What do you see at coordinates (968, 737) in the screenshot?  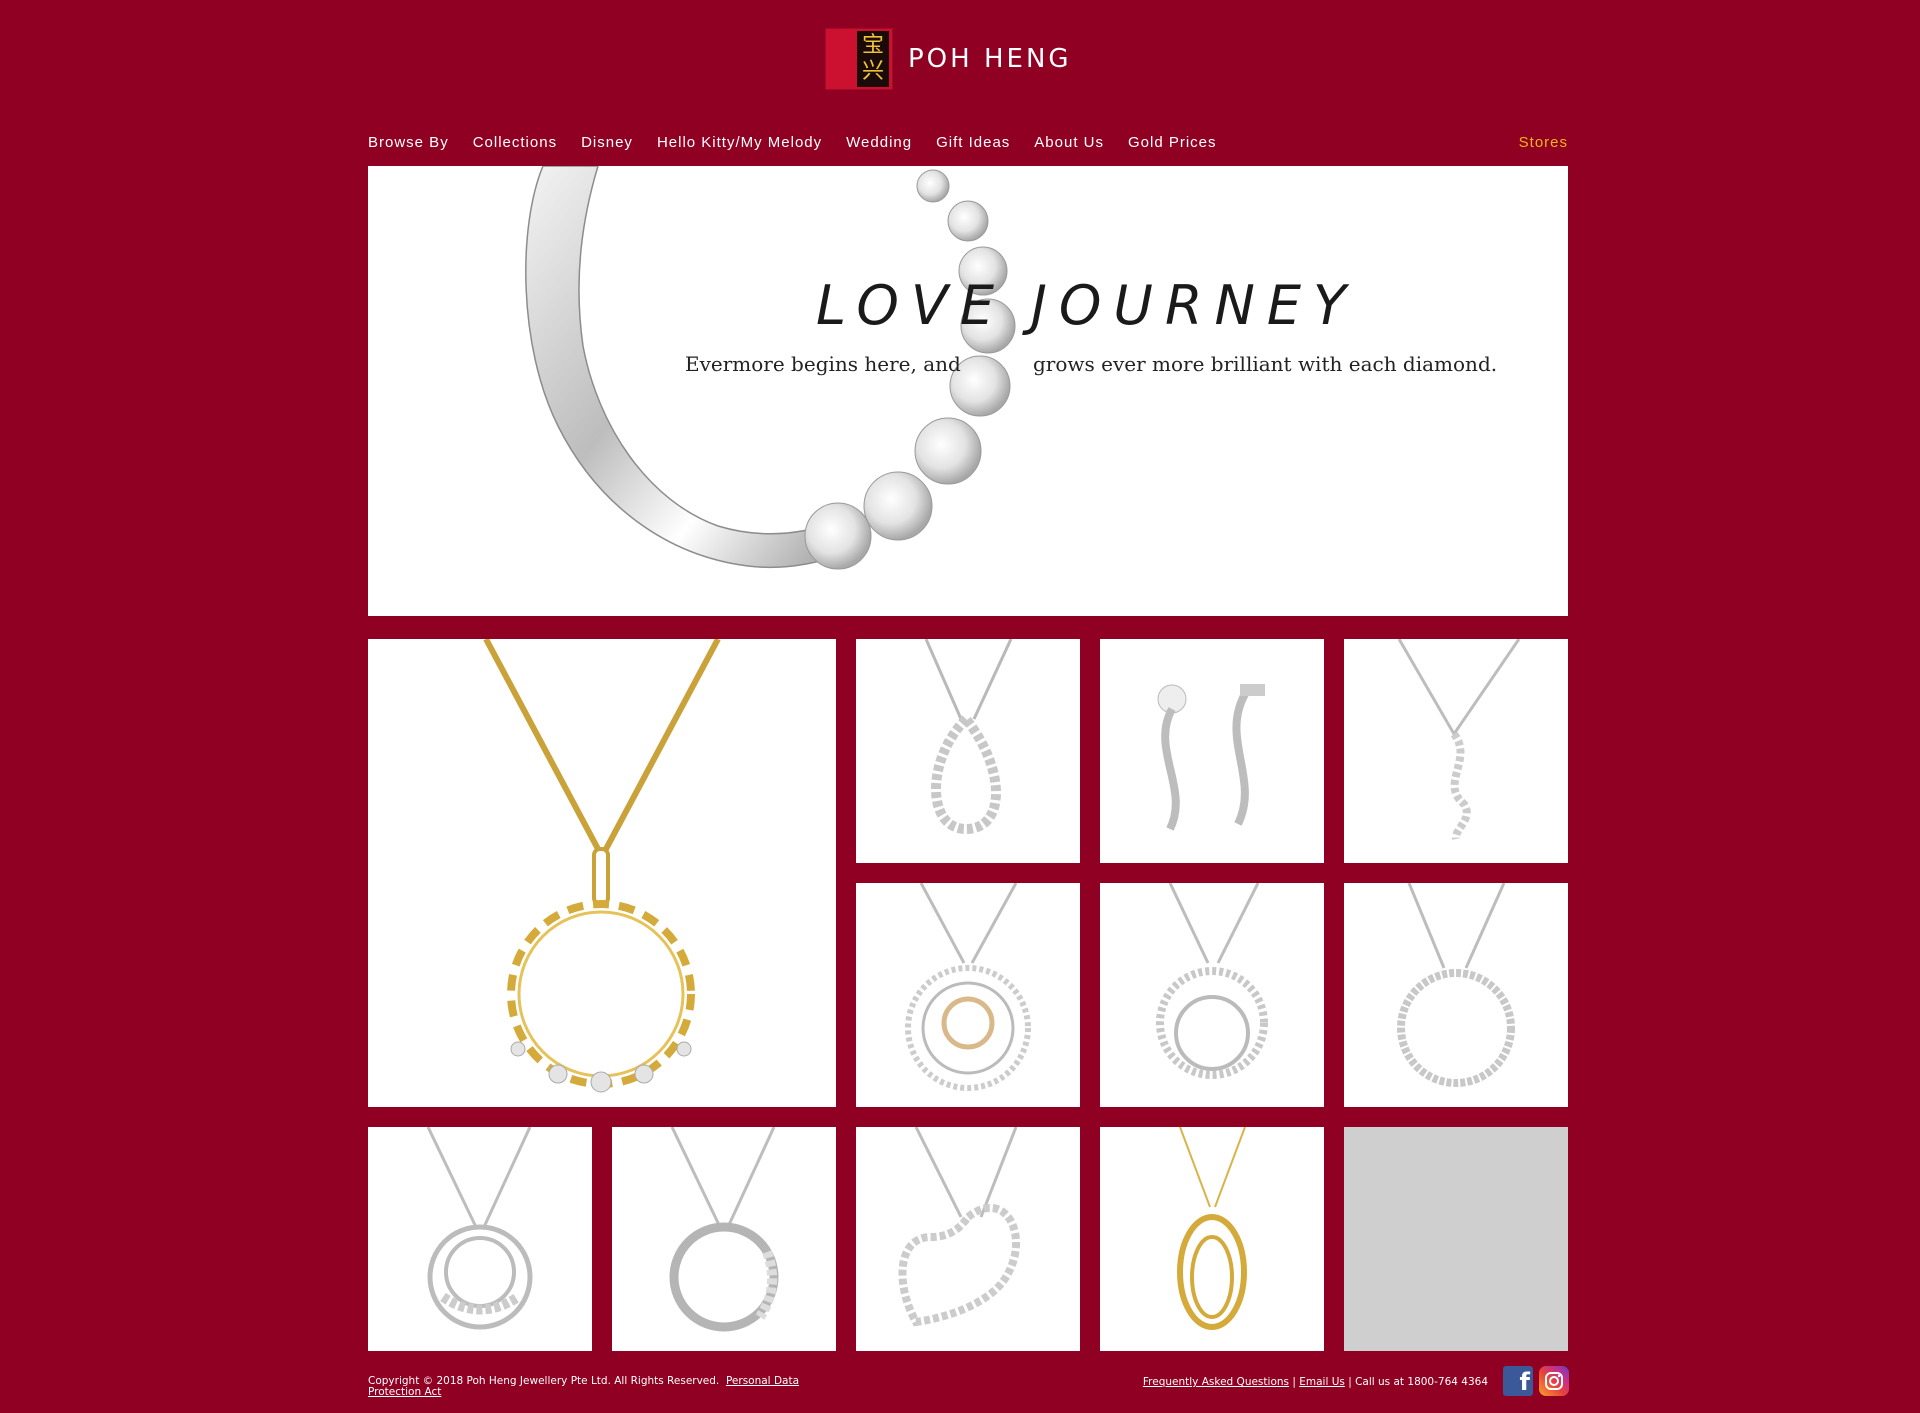 I see `teardrop-pendant-image` at bounding box center [968, 737].